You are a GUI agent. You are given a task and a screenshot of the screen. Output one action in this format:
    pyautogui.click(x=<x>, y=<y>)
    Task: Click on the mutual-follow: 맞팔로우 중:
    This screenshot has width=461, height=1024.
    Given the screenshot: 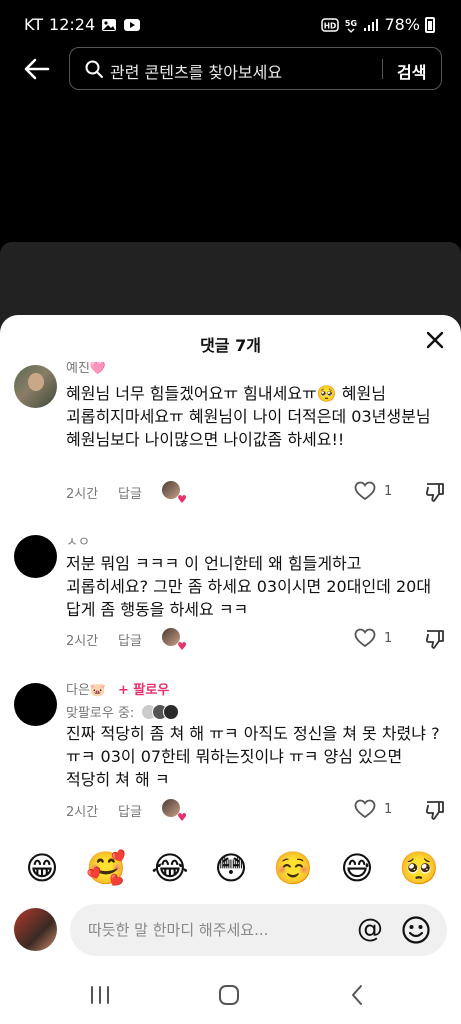 What is the action you would take?
    pyautogui.click(x=123, y=711)
    